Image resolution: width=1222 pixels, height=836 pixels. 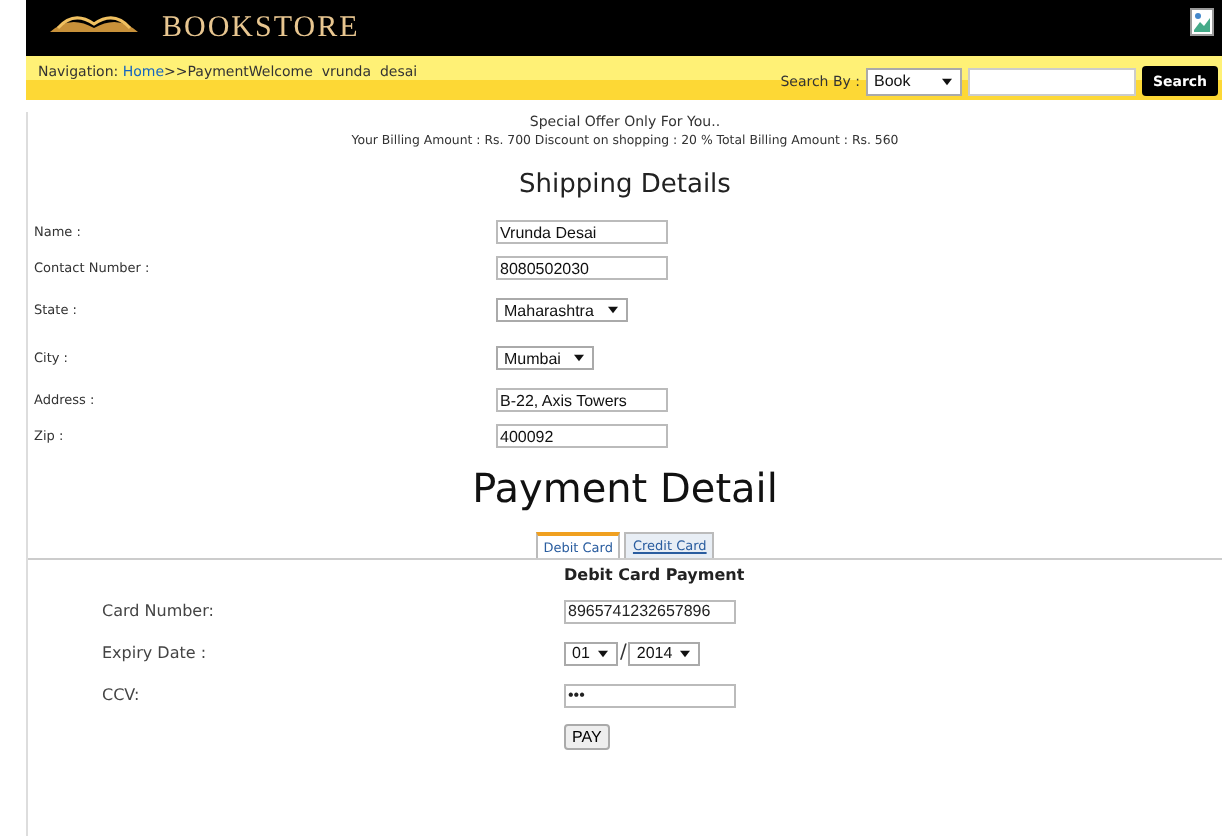 I want to click on dropdown: Mumbai, so click(x=545, y=358).